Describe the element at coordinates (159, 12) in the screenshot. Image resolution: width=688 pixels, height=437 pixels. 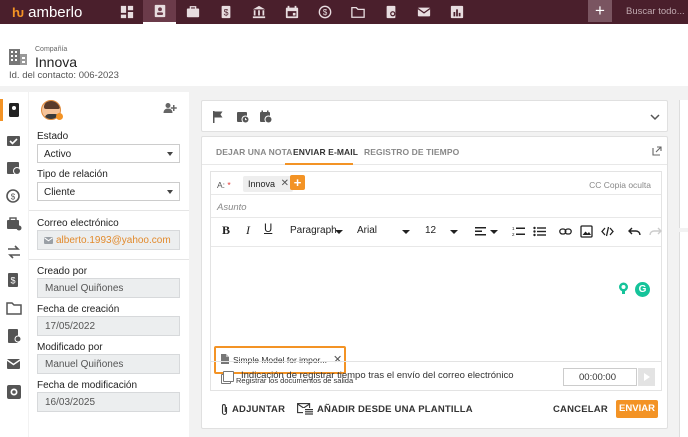
I see `contacts-nav-icon` at that location.